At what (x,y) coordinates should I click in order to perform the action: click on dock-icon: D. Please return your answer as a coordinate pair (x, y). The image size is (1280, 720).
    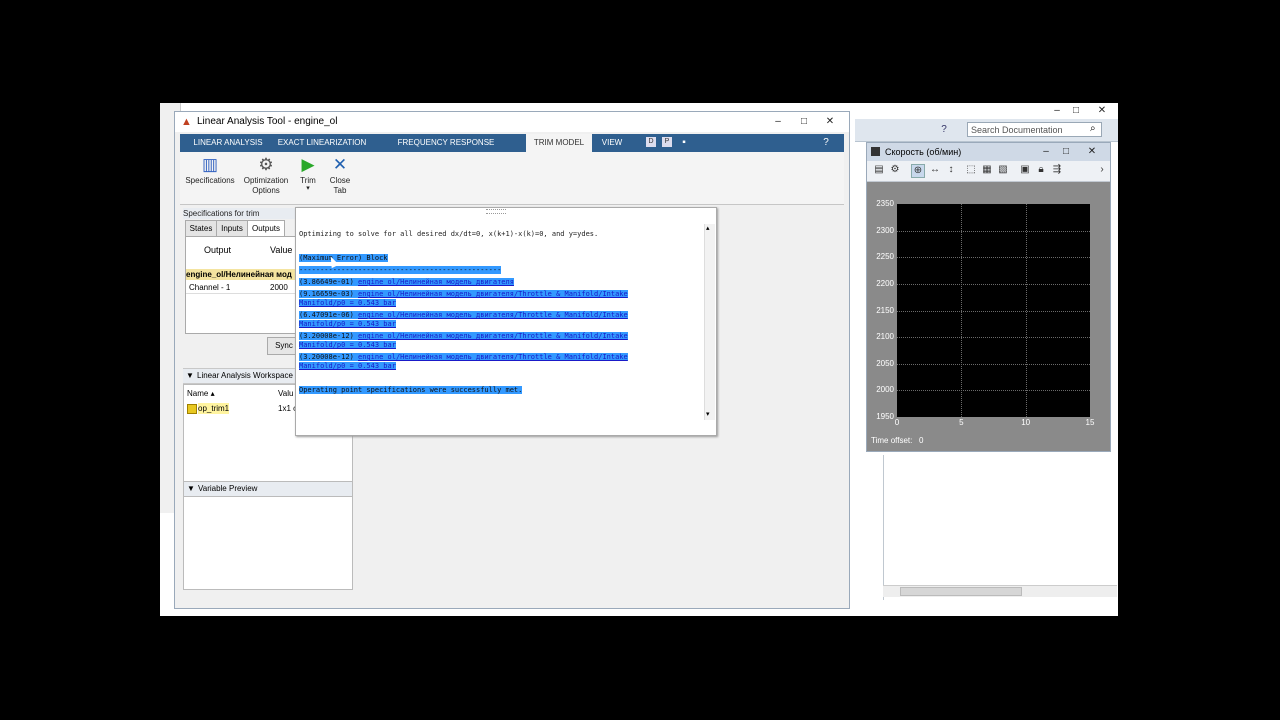
    Looking at the image, I should click on (651, 142).